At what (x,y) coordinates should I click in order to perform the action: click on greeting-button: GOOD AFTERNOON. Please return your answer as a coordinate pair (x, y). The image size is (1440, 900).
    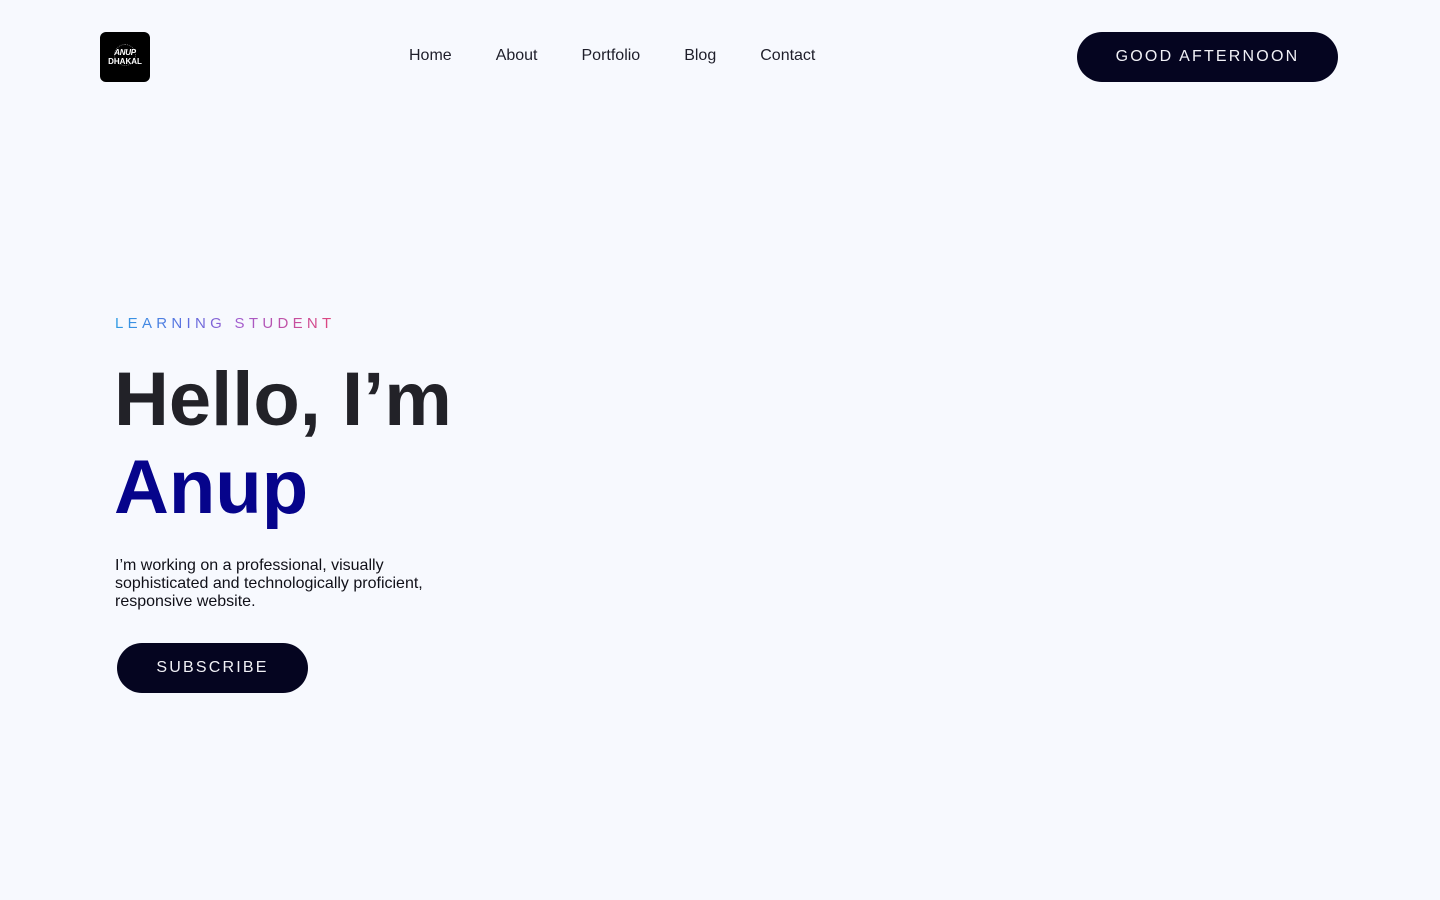
    Looking at the image, I should click on (1207, 57).